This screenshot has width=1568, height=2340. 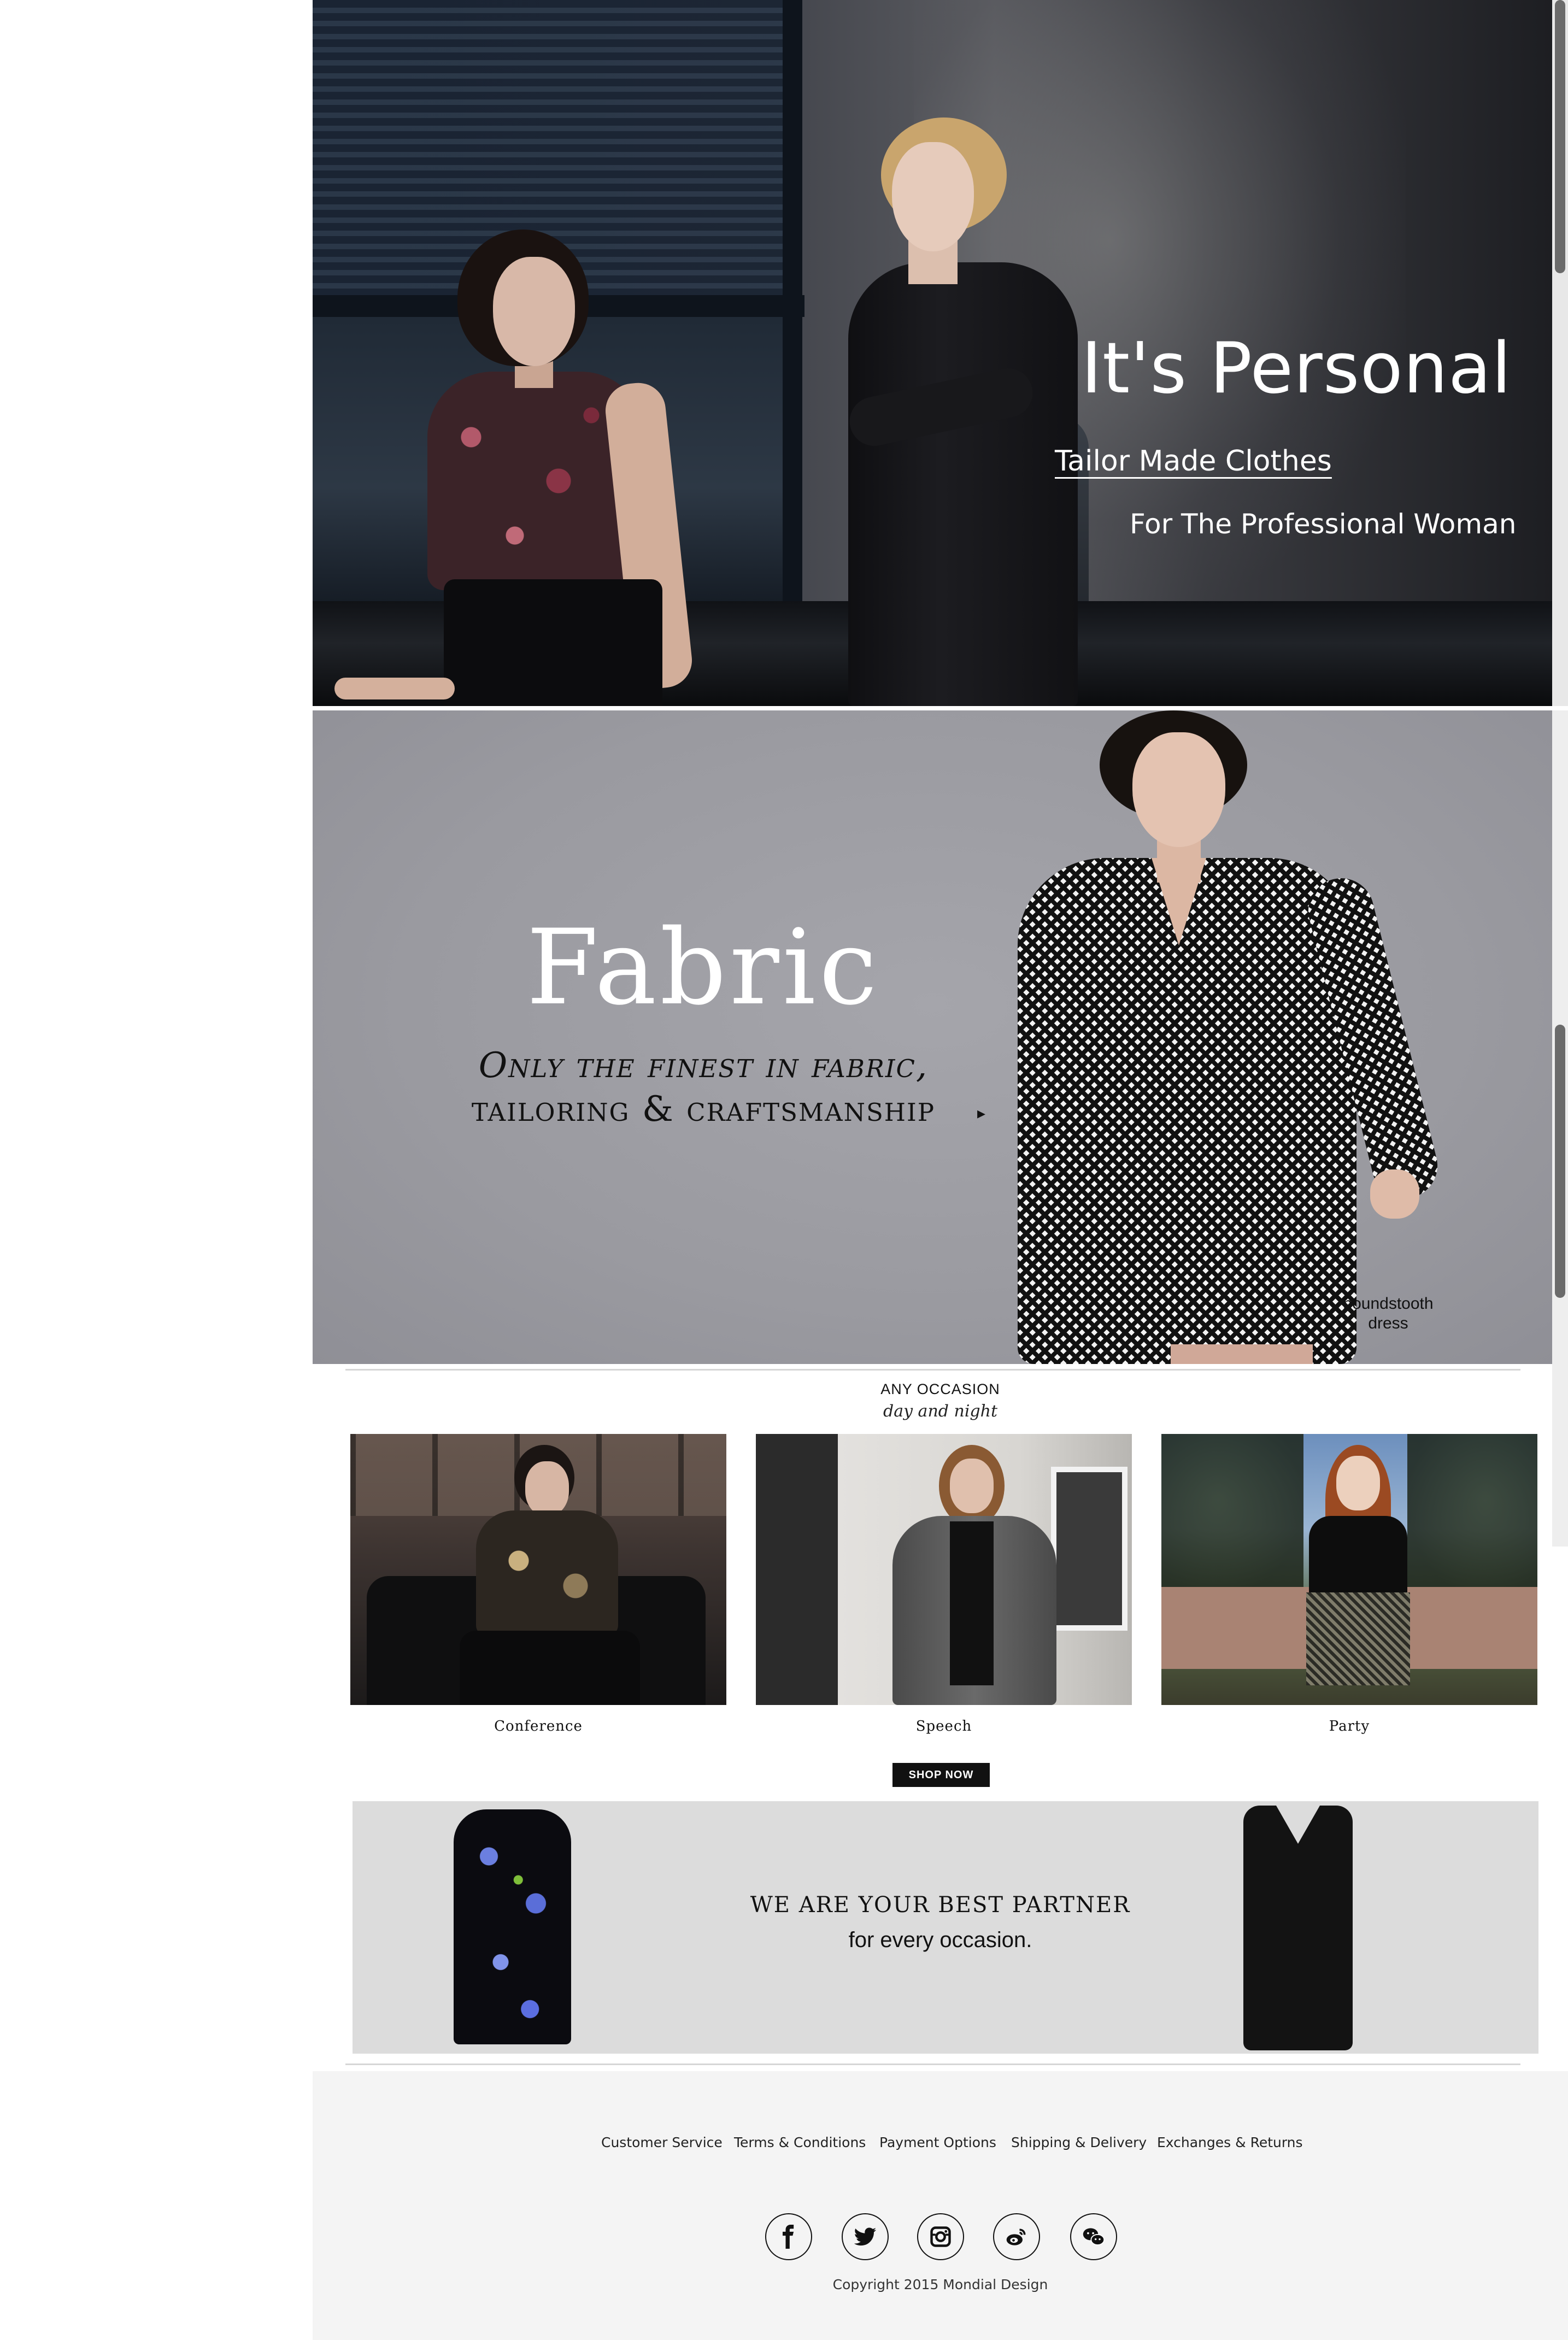 I want to click on dress-caption: houndstooth dress, so click(x=1388, y=1313).